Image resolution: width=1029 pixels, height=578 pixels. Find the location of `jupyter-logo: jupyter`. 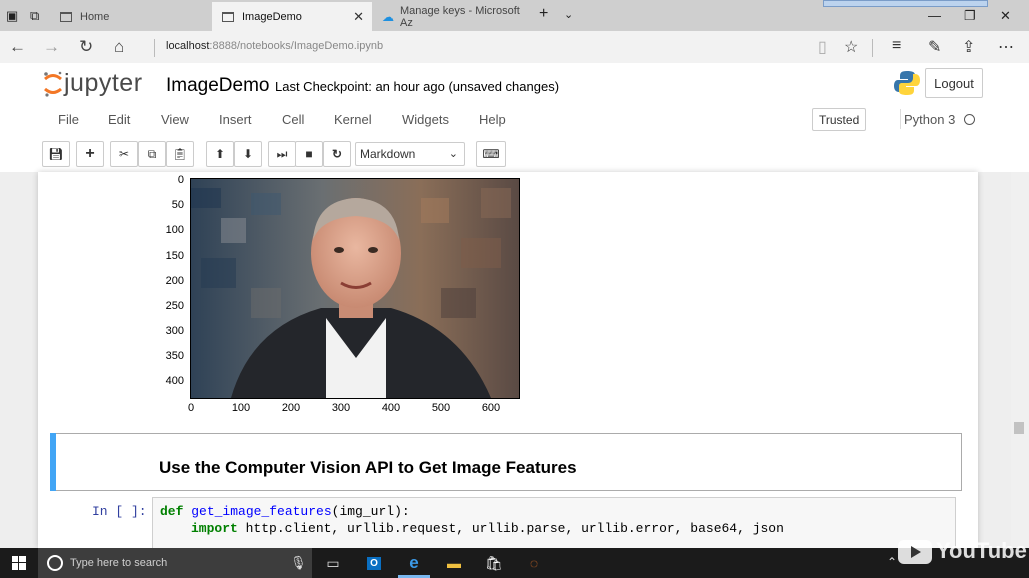

jupyter-logo: jupyter is located at coordinates (92, 83).